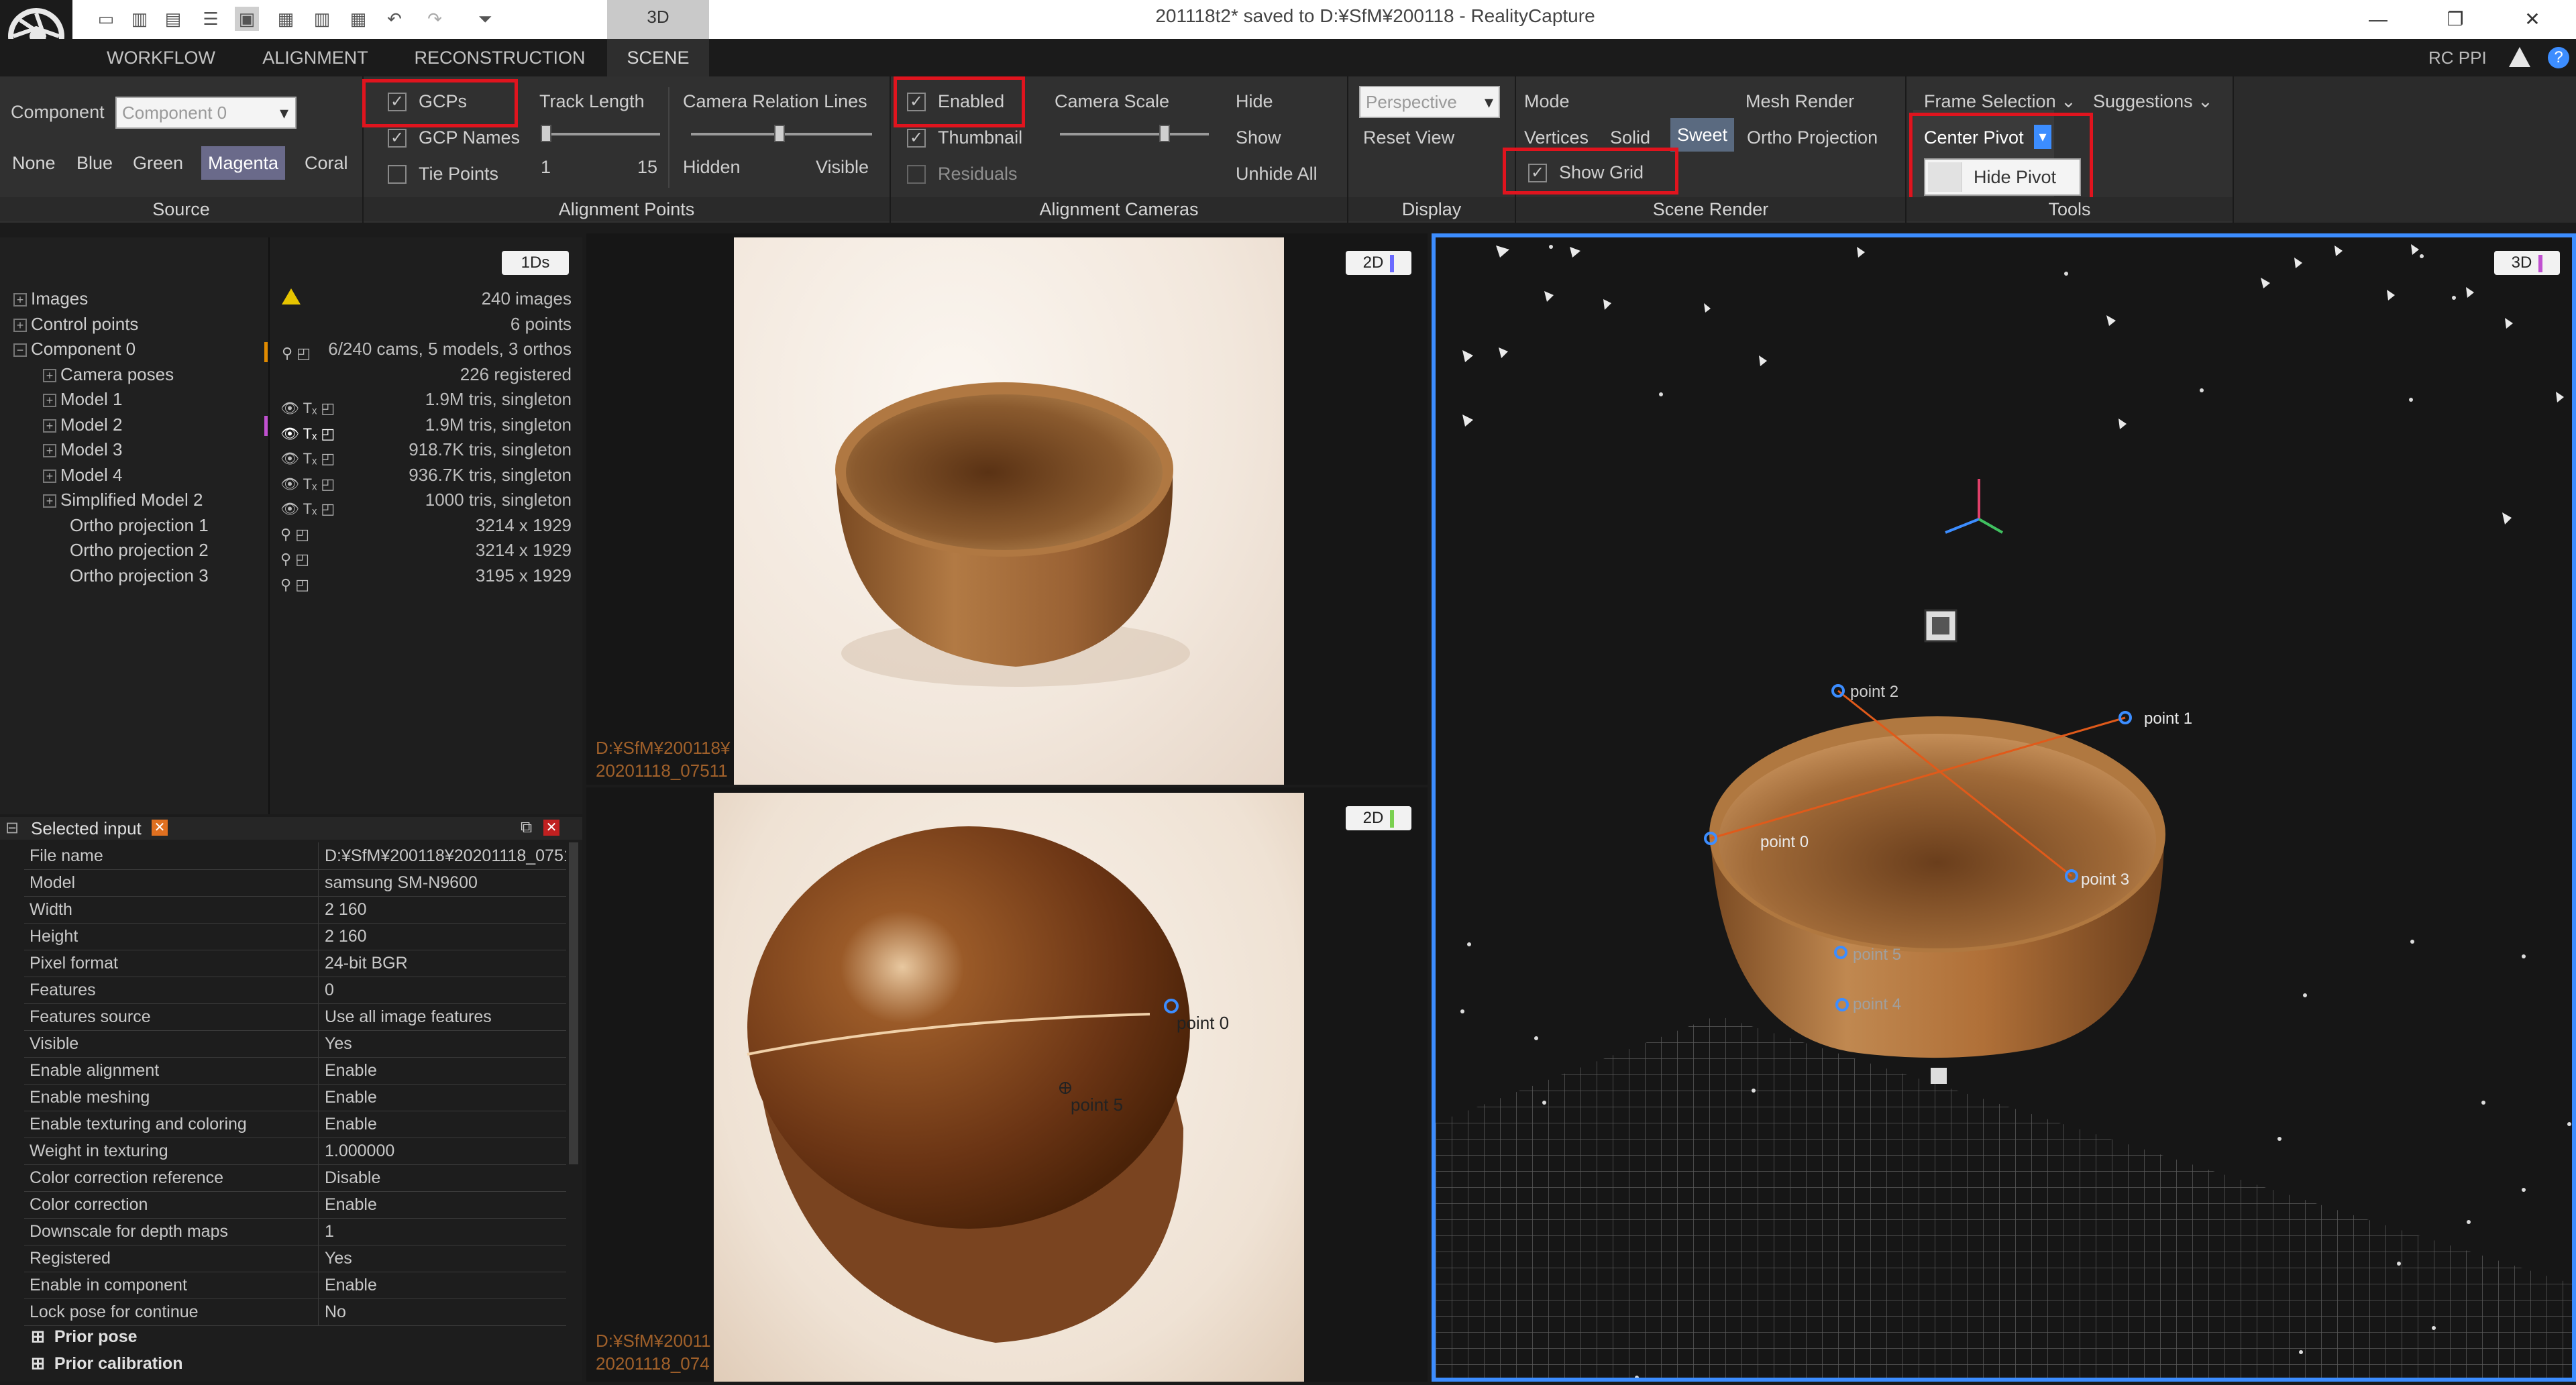 The width and height of the screenshot is (2576, 1385). I want to click on track-length-slider, so click(601, 134).